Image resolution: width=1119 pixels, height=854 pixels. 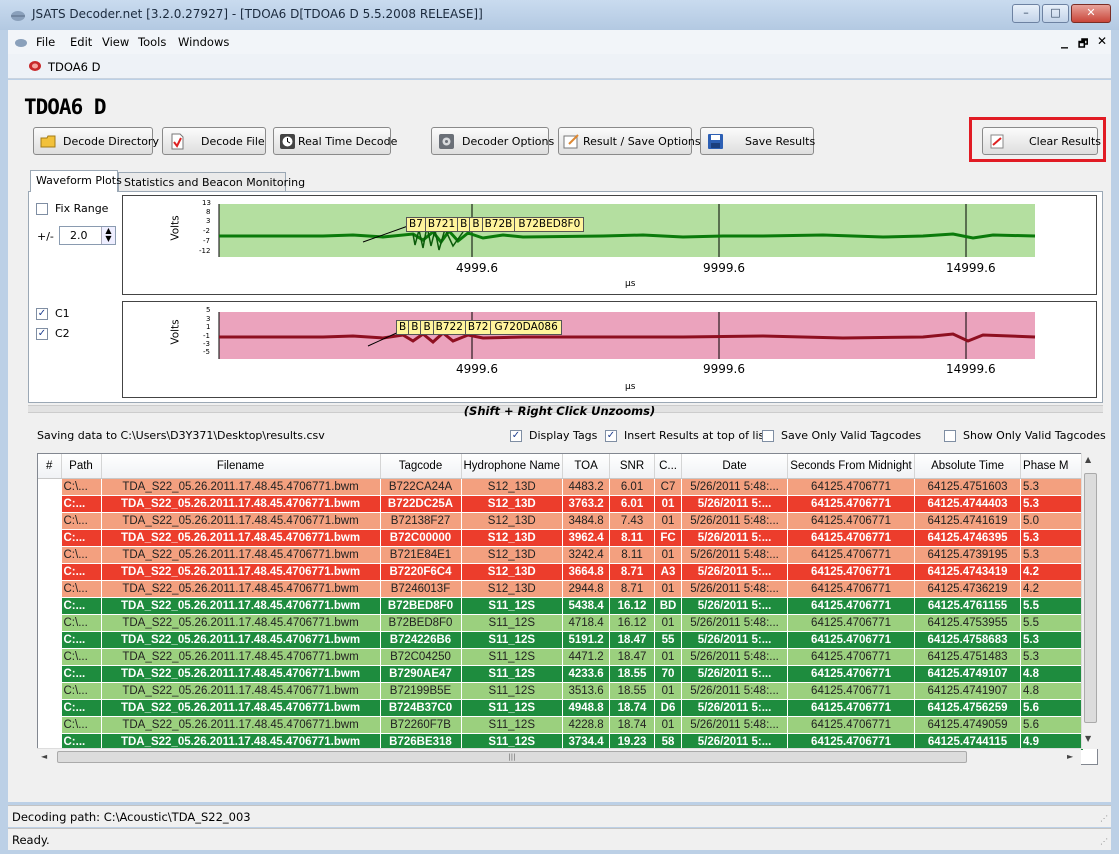 What do you see at coordinates (768, 436) in the screenshot?
I see `save-only-valid-checkbox` at bounding box center [768, 436].